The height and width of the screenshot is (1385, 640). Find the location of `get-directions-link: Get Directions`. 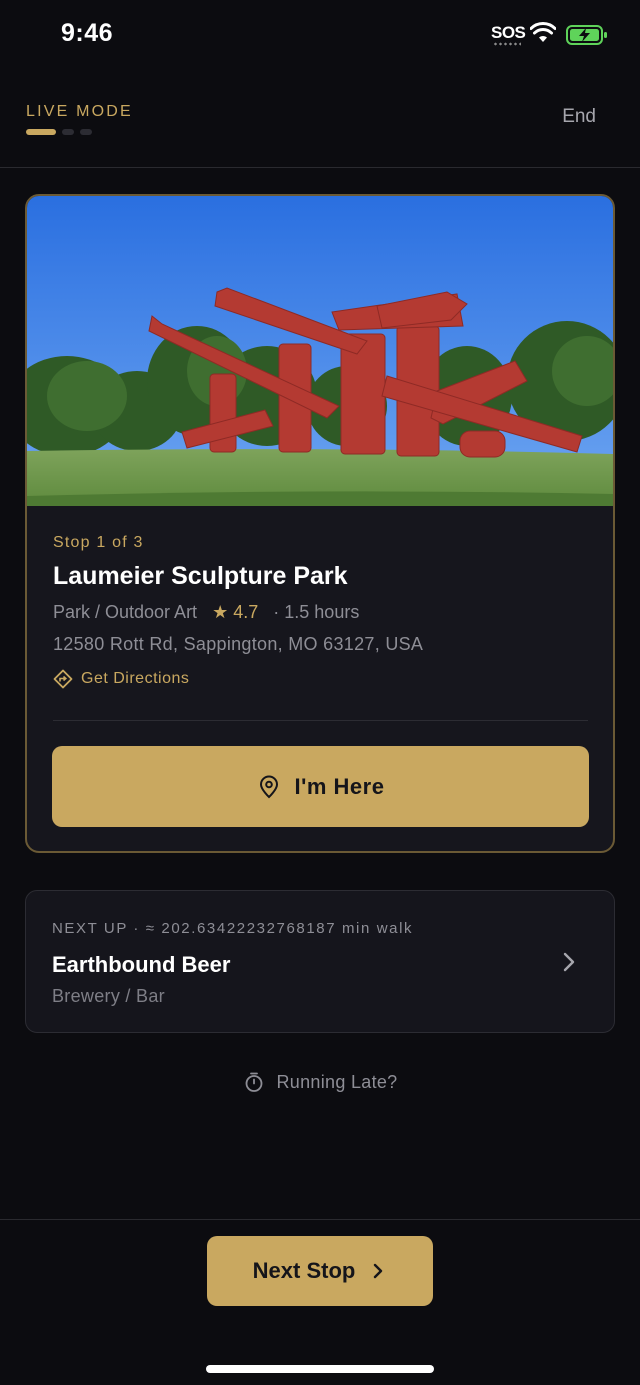

get-directions-link: Get Directions is located at coordinates (121, 679).